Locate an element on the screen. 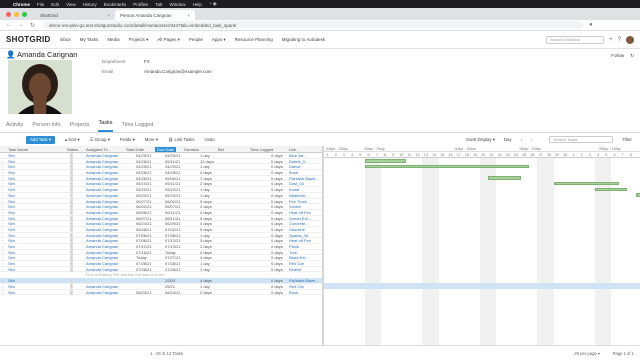  tab-tasks: Tasks is located at coordinates (105, 126).